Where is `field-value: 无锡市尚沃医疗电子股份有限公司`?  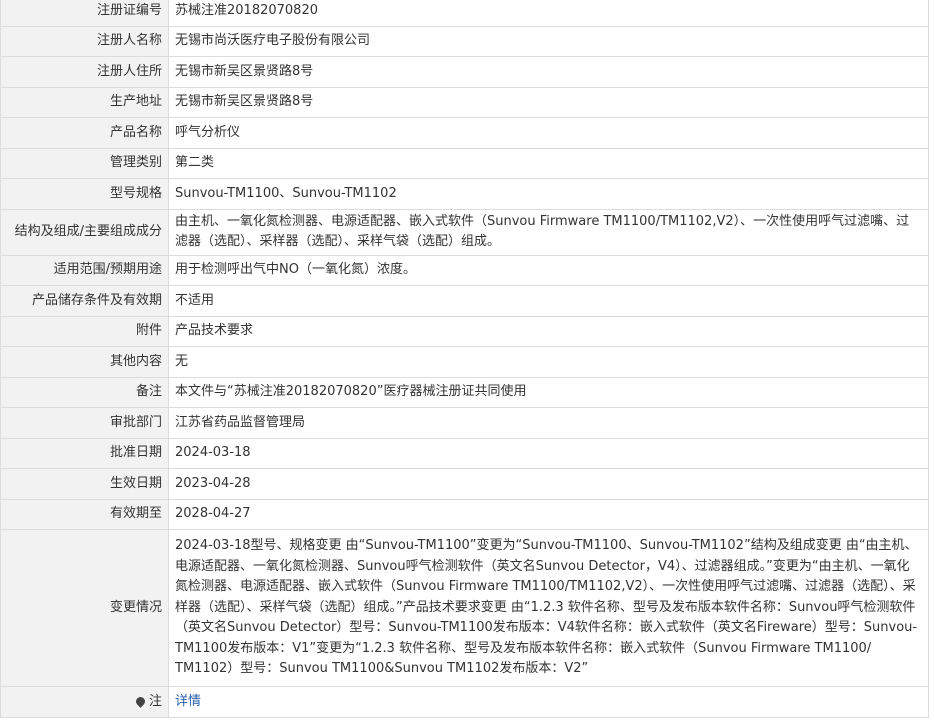 field-value: 无锡市尚沃医疗电子股份有限公司 is located at coordinates (548, 41).